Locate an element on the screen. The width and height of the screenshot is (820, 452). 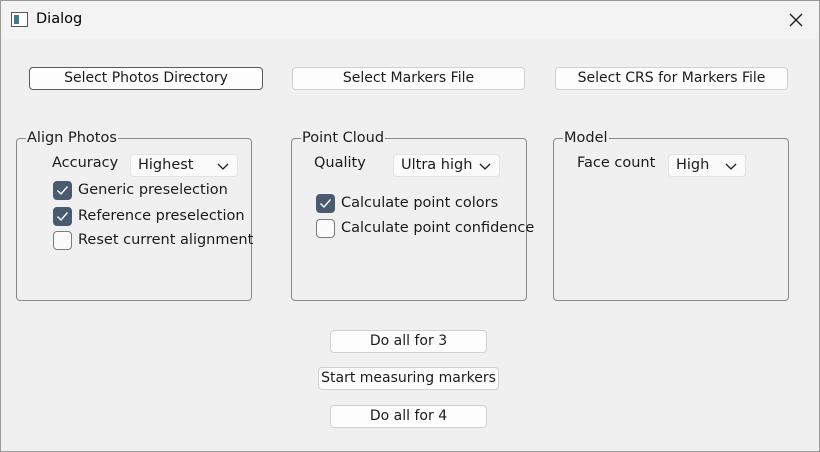
align-photos-title: Align Photos is located at coordinates (72, 138).